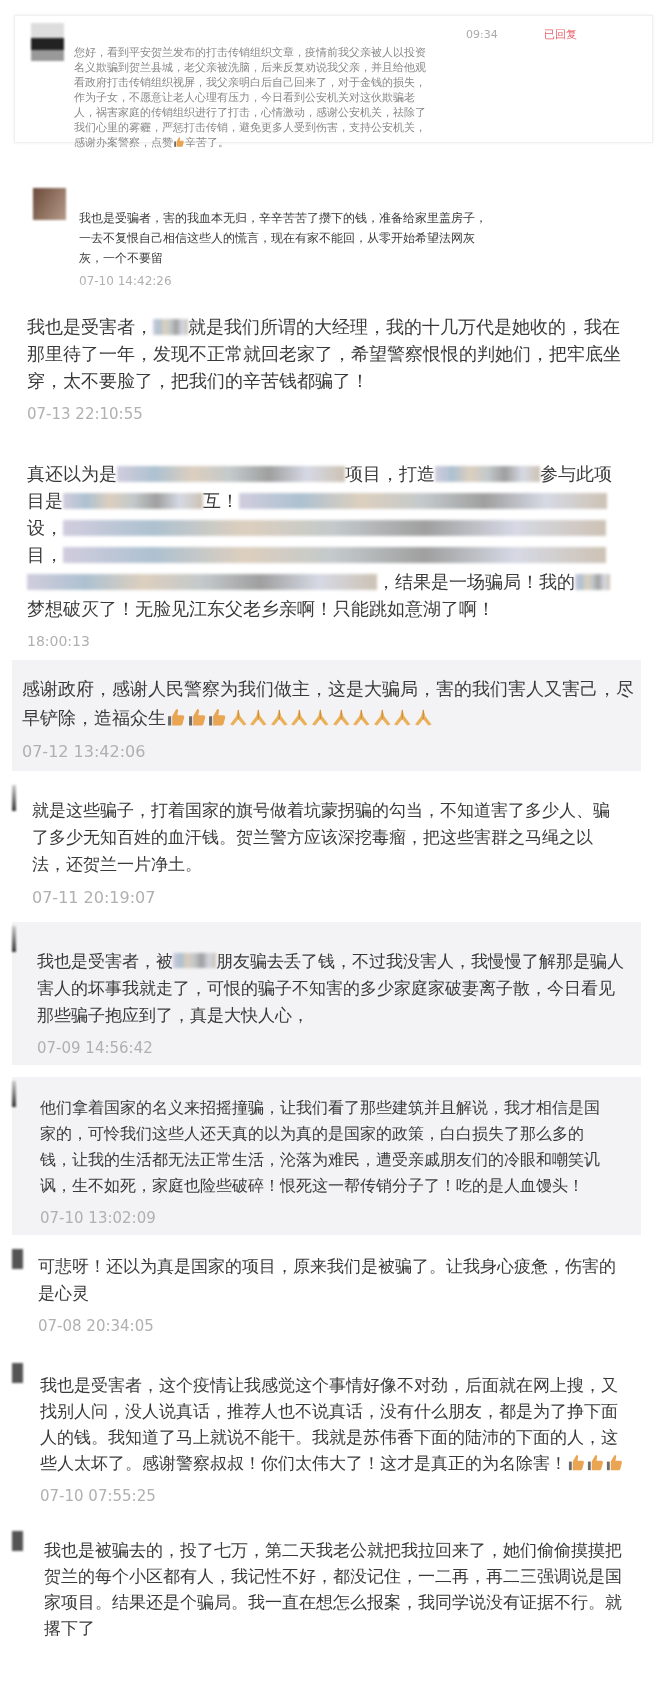 The width and height of the screenshot is (661, 1694). What do you see at coordinates (59, 642) in the screenshot?
I see `comment-time: 18:00:13` at bounding box center [59, 642].